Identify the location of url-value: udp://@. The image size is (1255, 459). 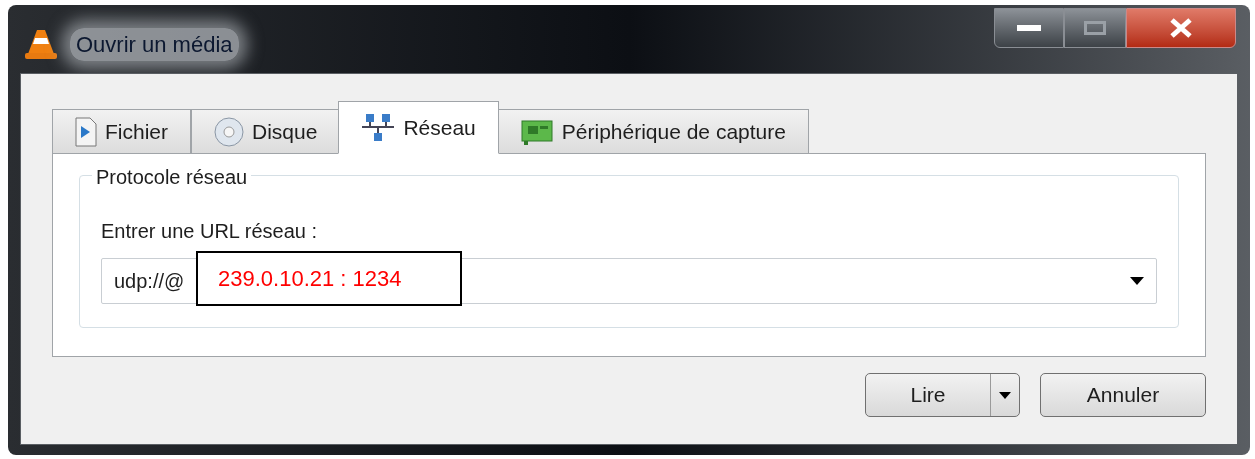
(149, 281).